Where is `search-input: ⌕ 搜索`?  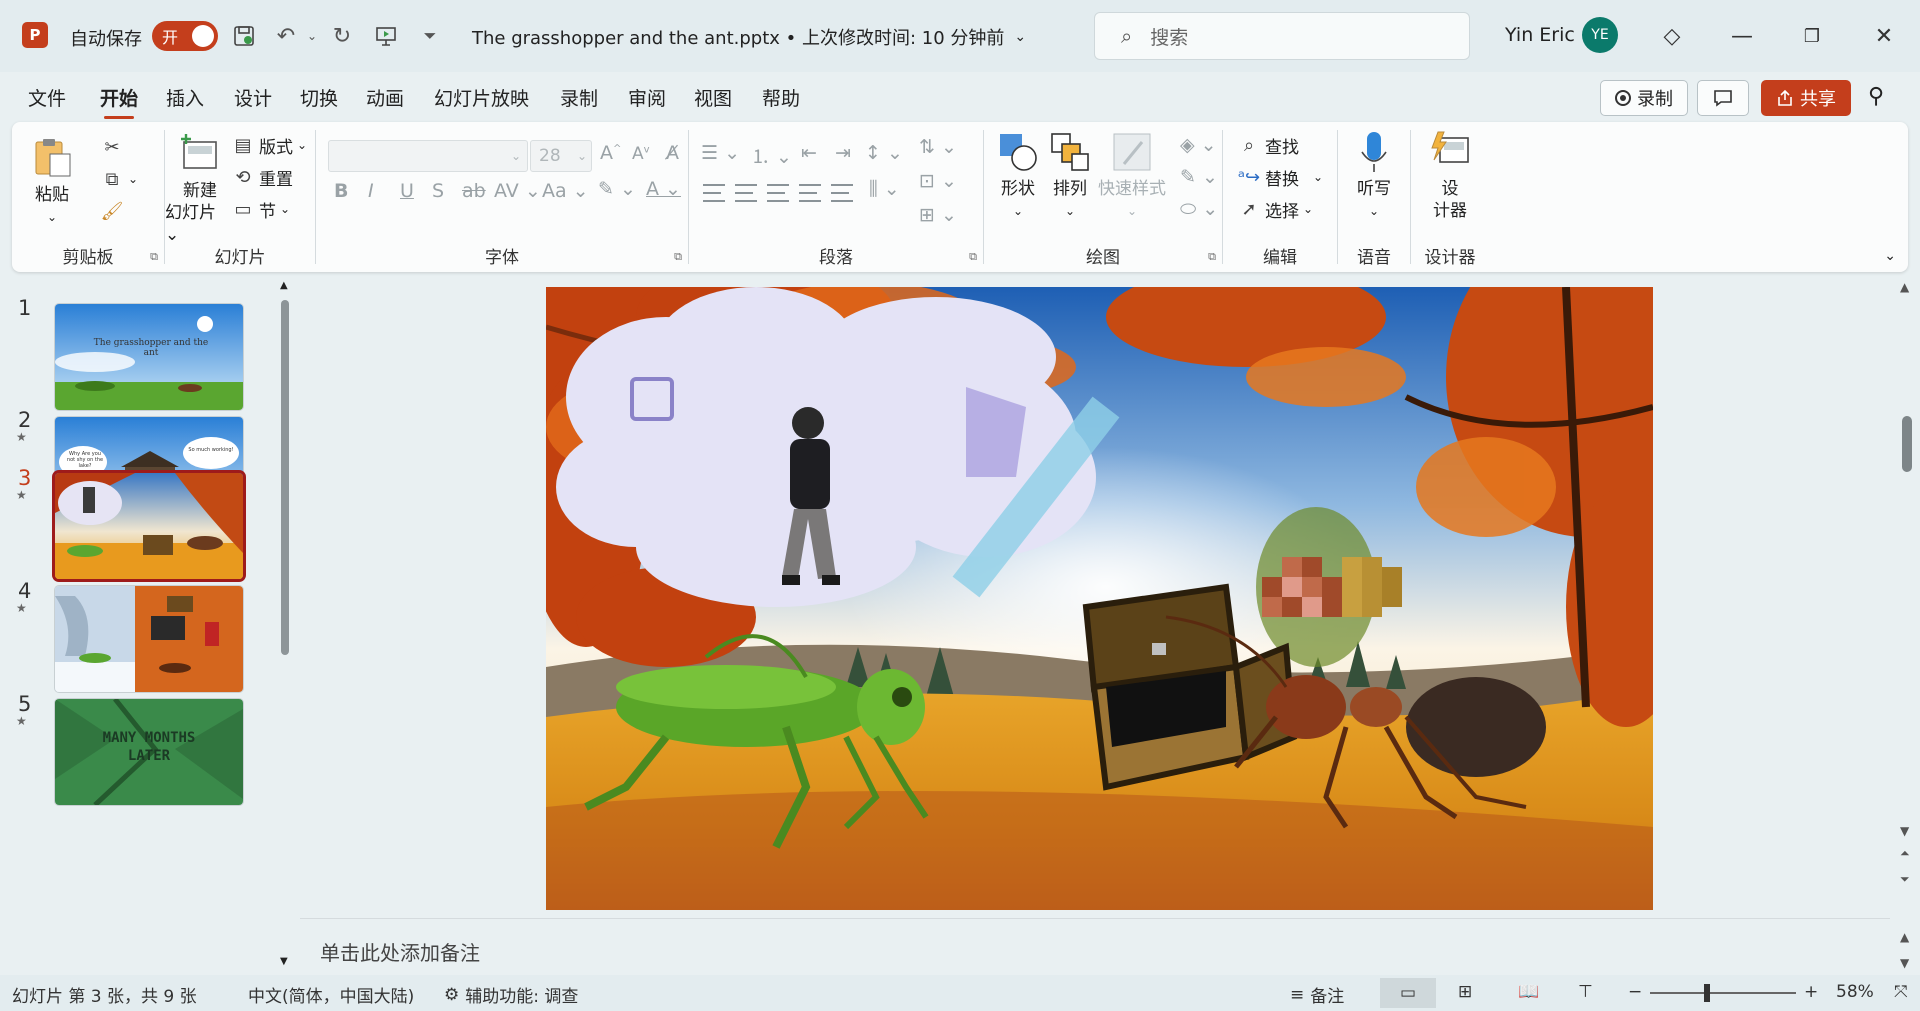 search-input: ⌕ 搜索 is located at coordinates (1282, 36).